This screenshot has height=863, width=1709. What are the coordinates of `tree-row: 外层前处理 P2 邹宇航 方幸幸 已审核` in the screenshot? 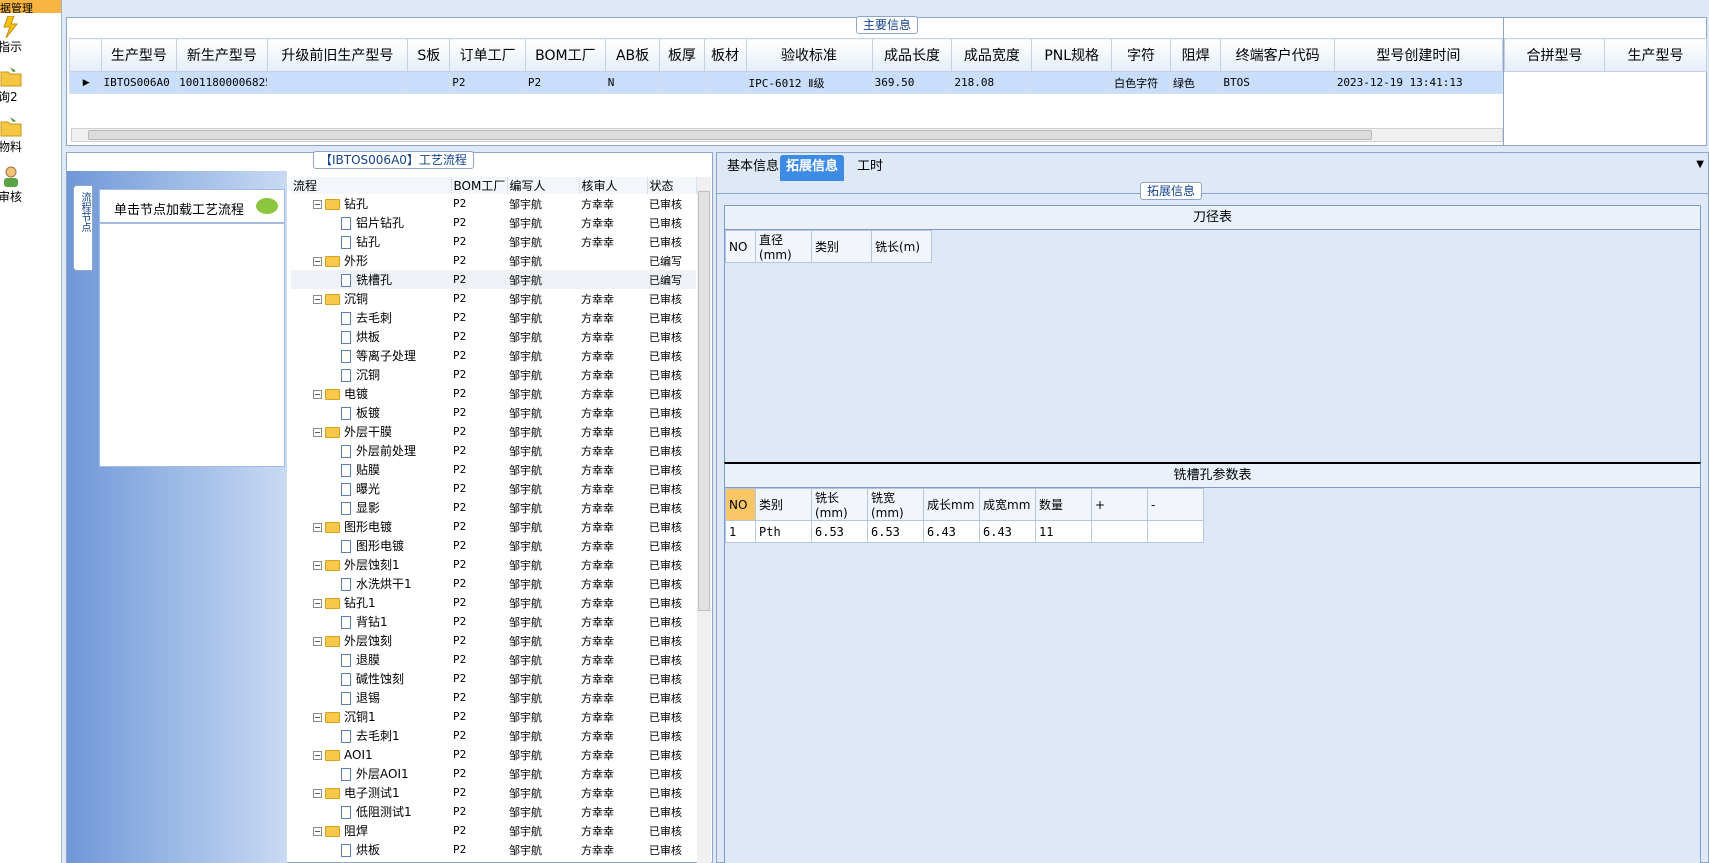 It's located at (493, 450).